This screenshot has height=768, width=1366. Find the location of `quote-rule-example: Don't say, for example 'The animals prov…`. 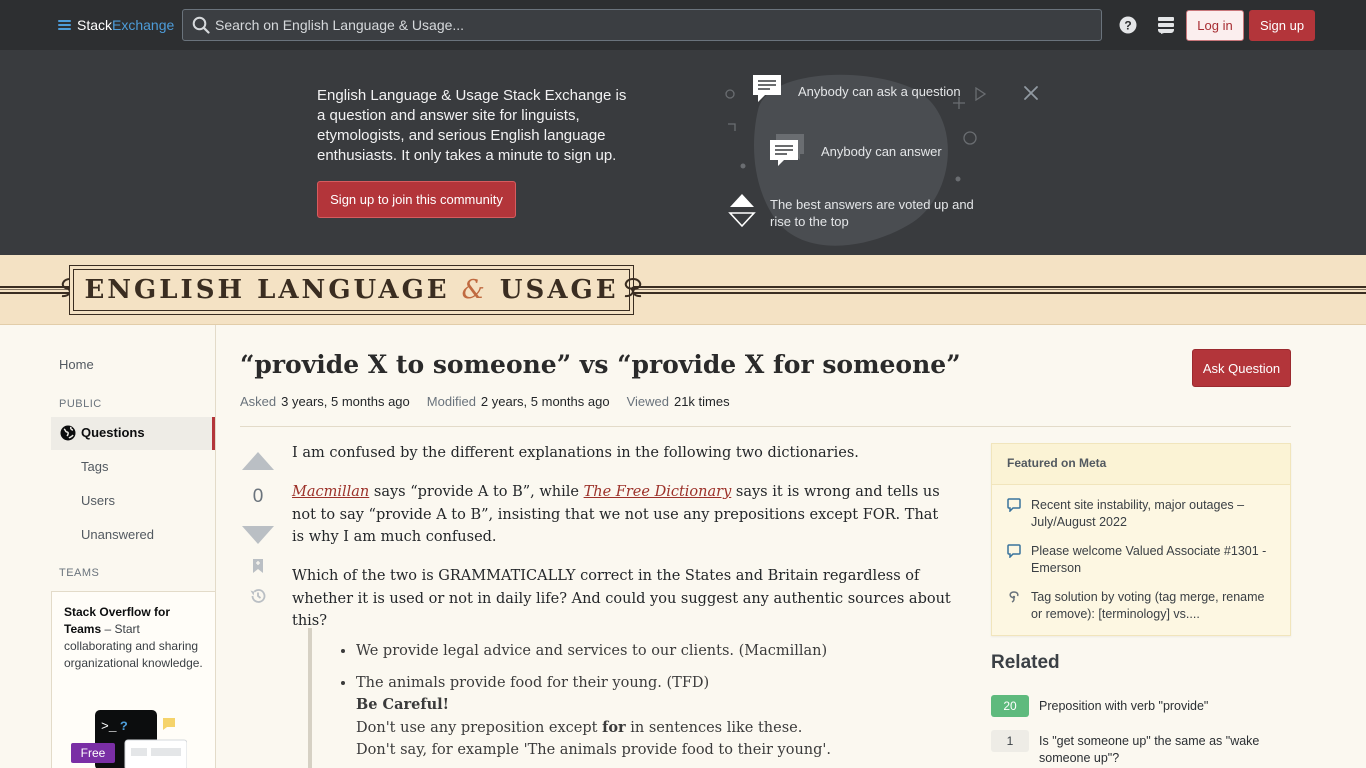

quote-rule-example: Don't say, for example 'The animals prov… is located at coordinates (594, 750).